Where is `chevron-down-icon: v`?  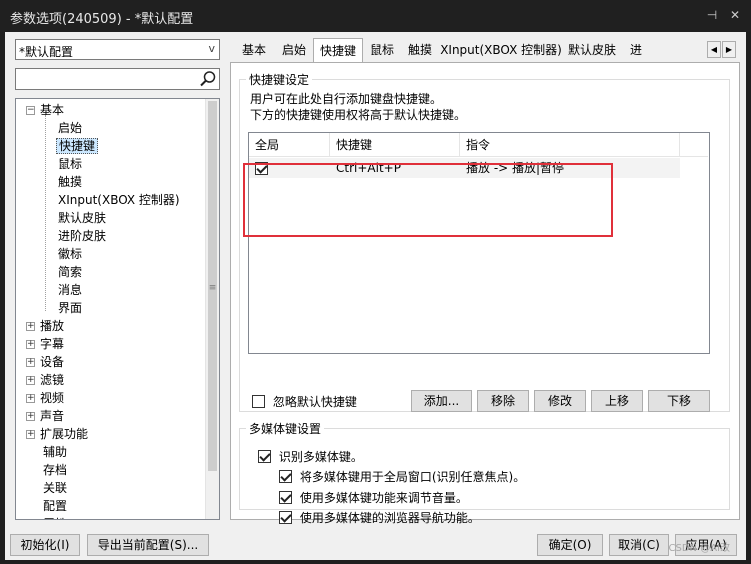 chevron-down-icon: v is located at coordinates (211, 48).